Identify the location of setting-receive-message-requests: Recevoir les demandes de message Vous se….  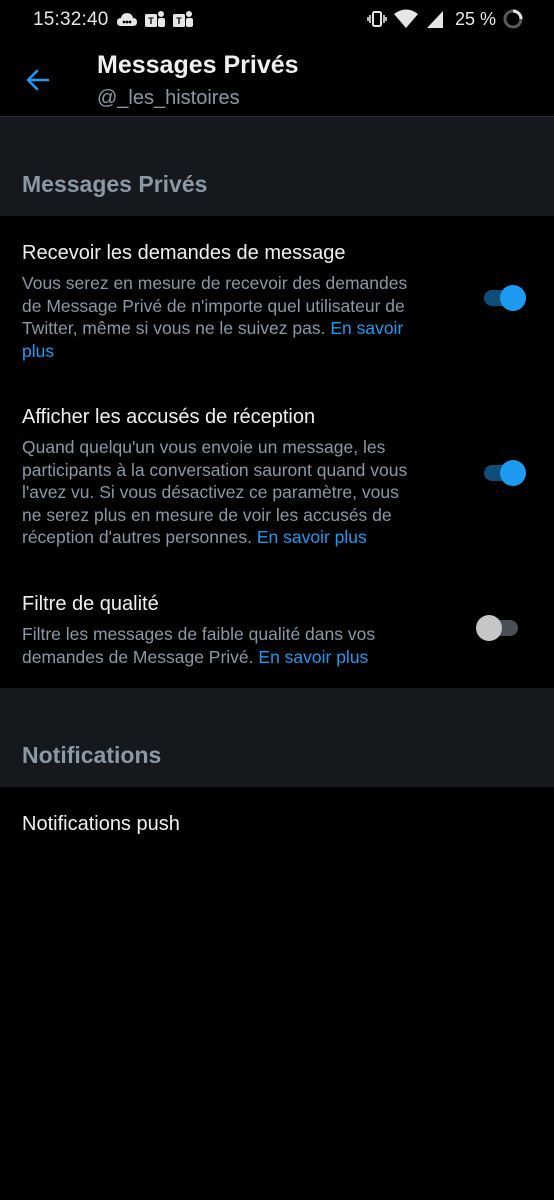
(277, 302).